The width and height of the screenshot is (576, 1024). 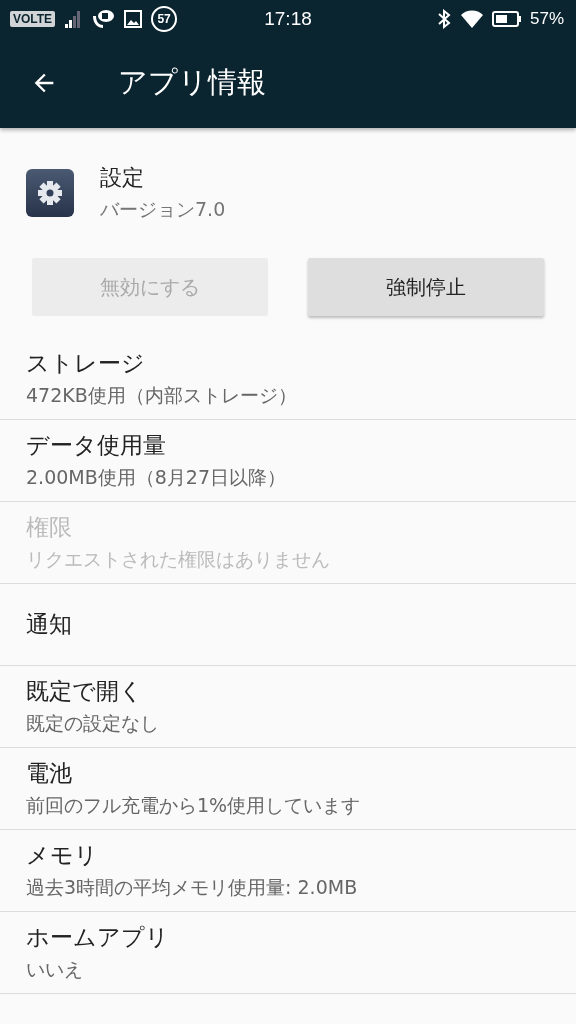 What do you see at coordinates (55, 969) in the screenshot?
I see `row-subtitle: いいえ` at bounding box center [55, 969].